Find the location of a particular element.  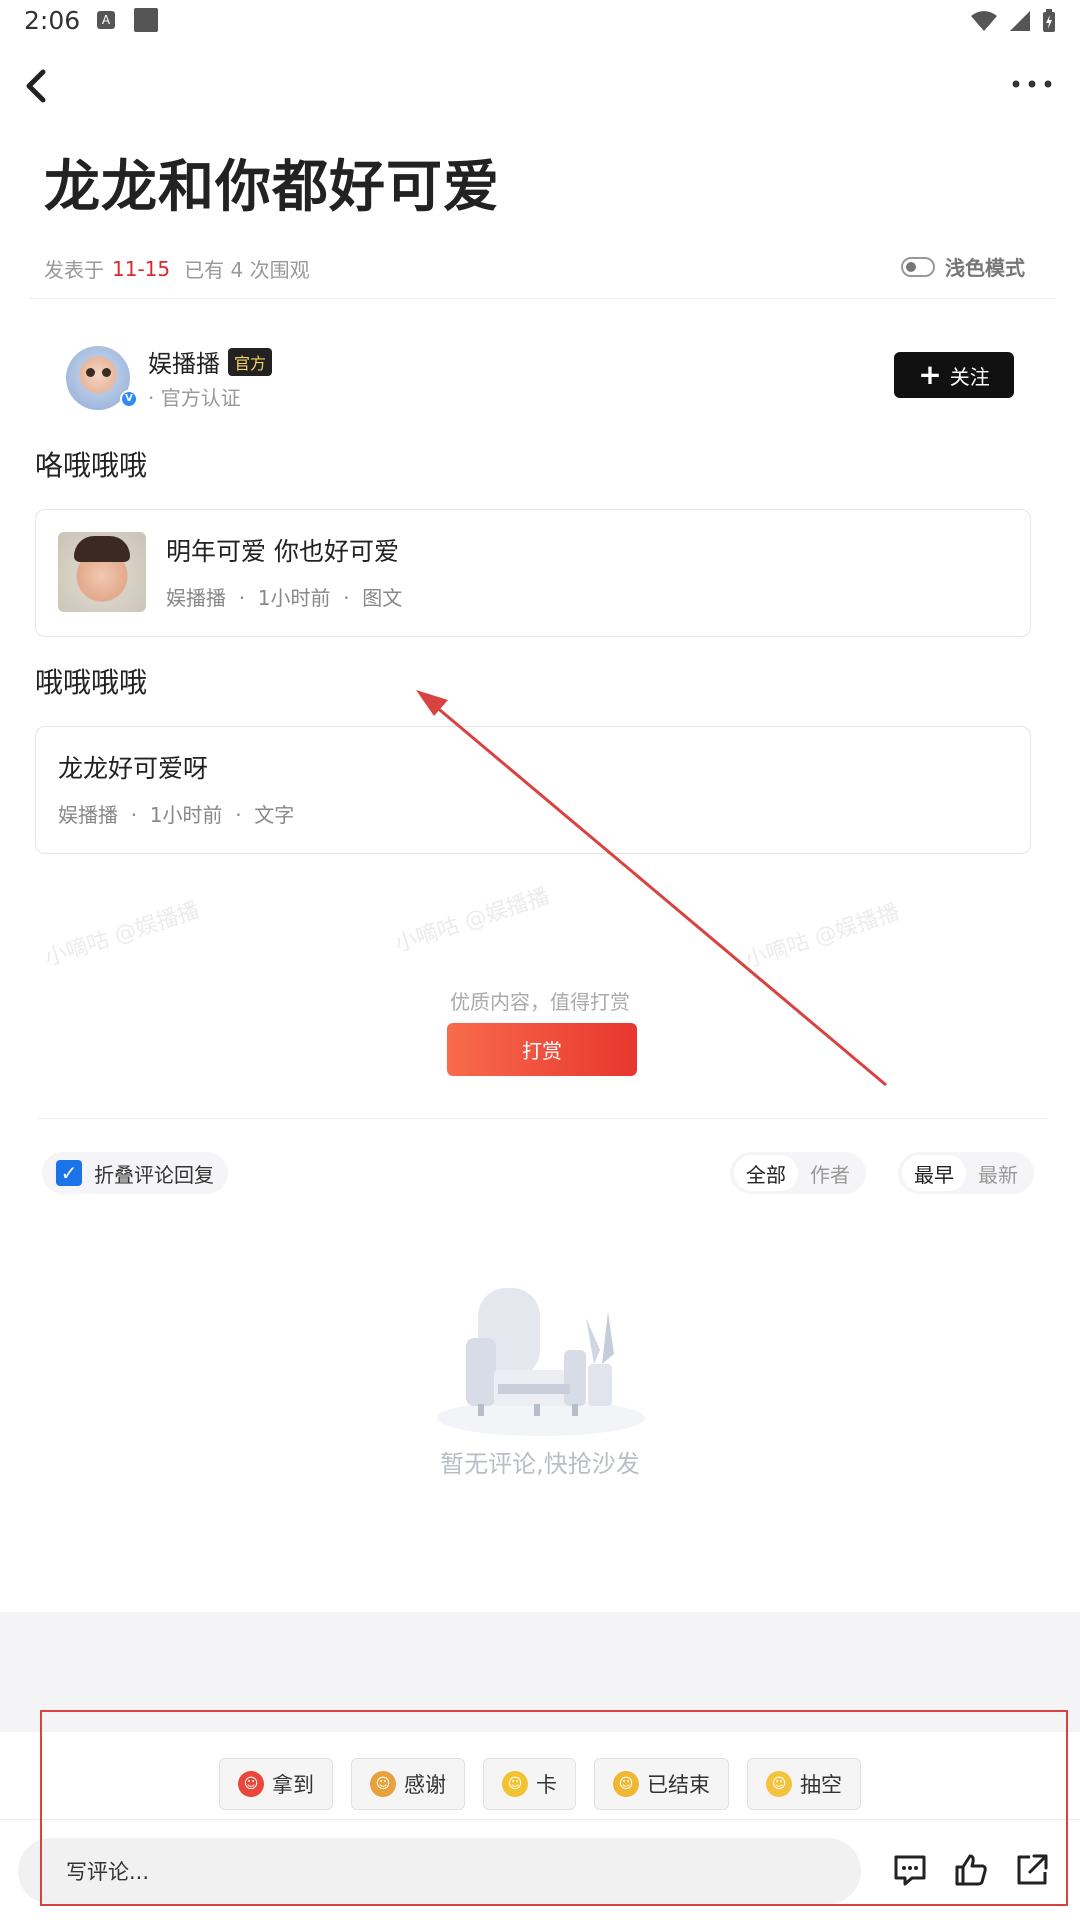

theme-label: 浅色模式 is located at coordinates (985, 268).